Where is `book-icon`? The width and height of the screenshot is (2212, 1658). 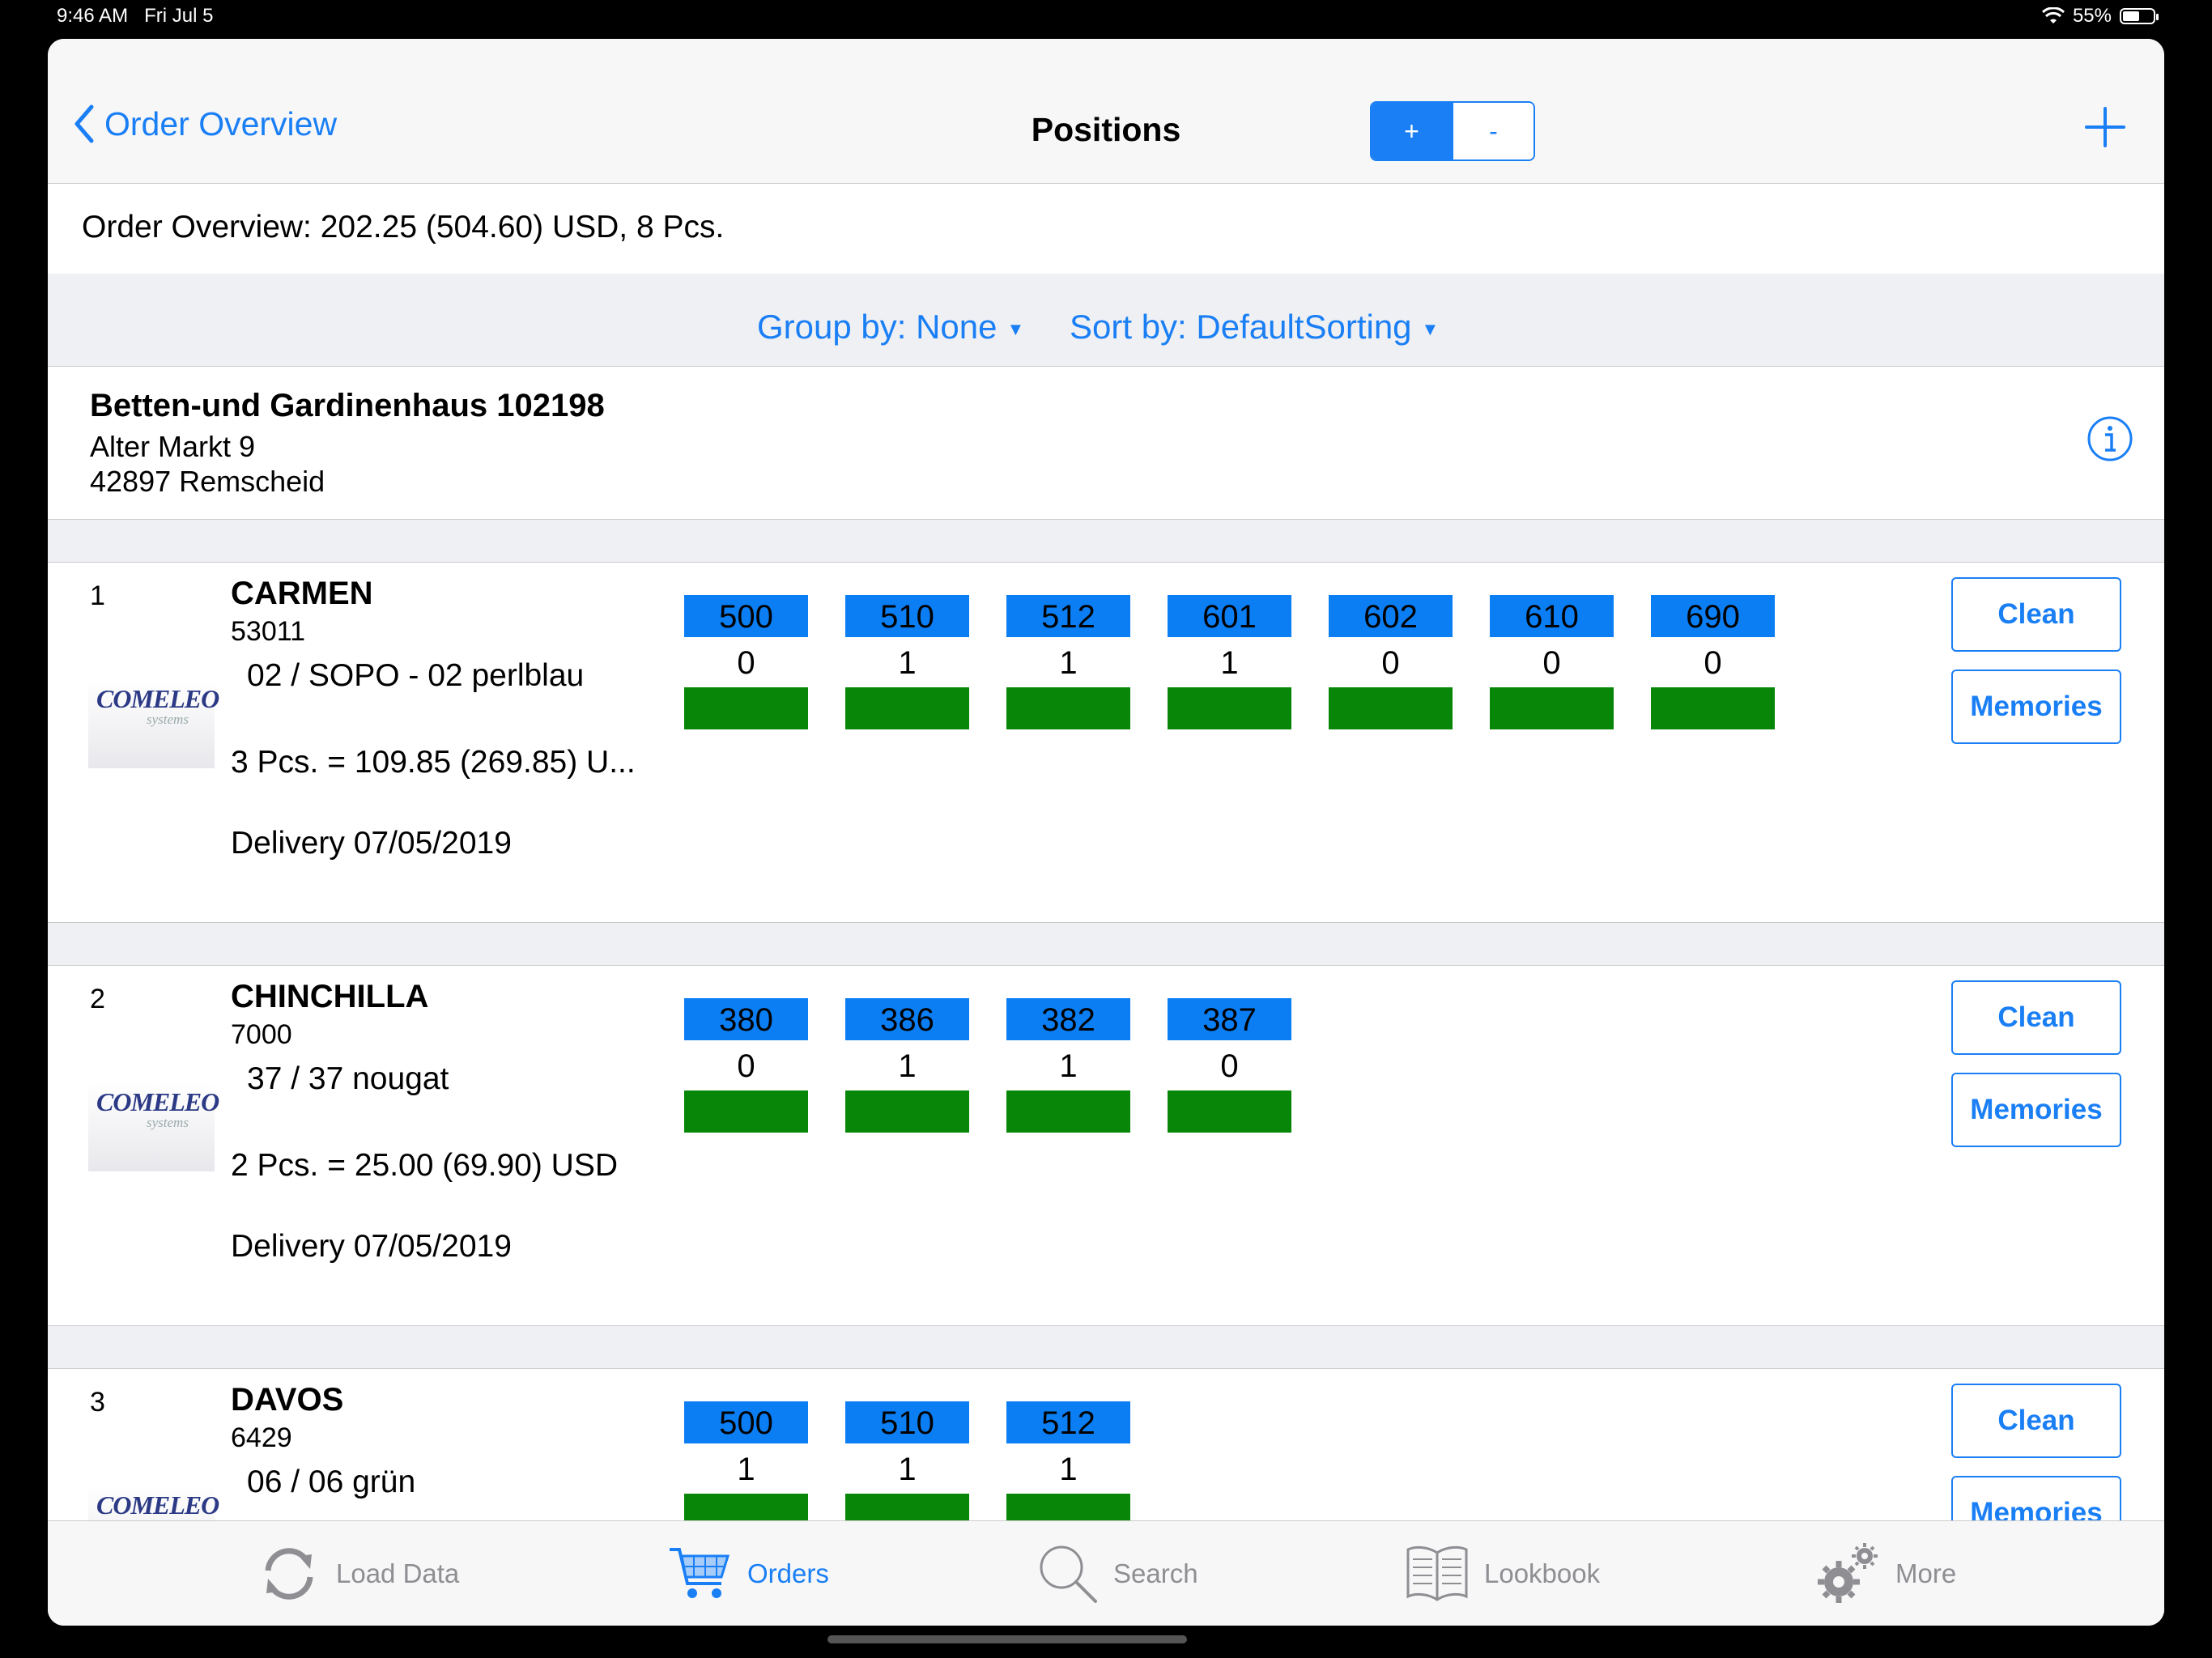 book-icon is located at coordinates (1437, 1573).